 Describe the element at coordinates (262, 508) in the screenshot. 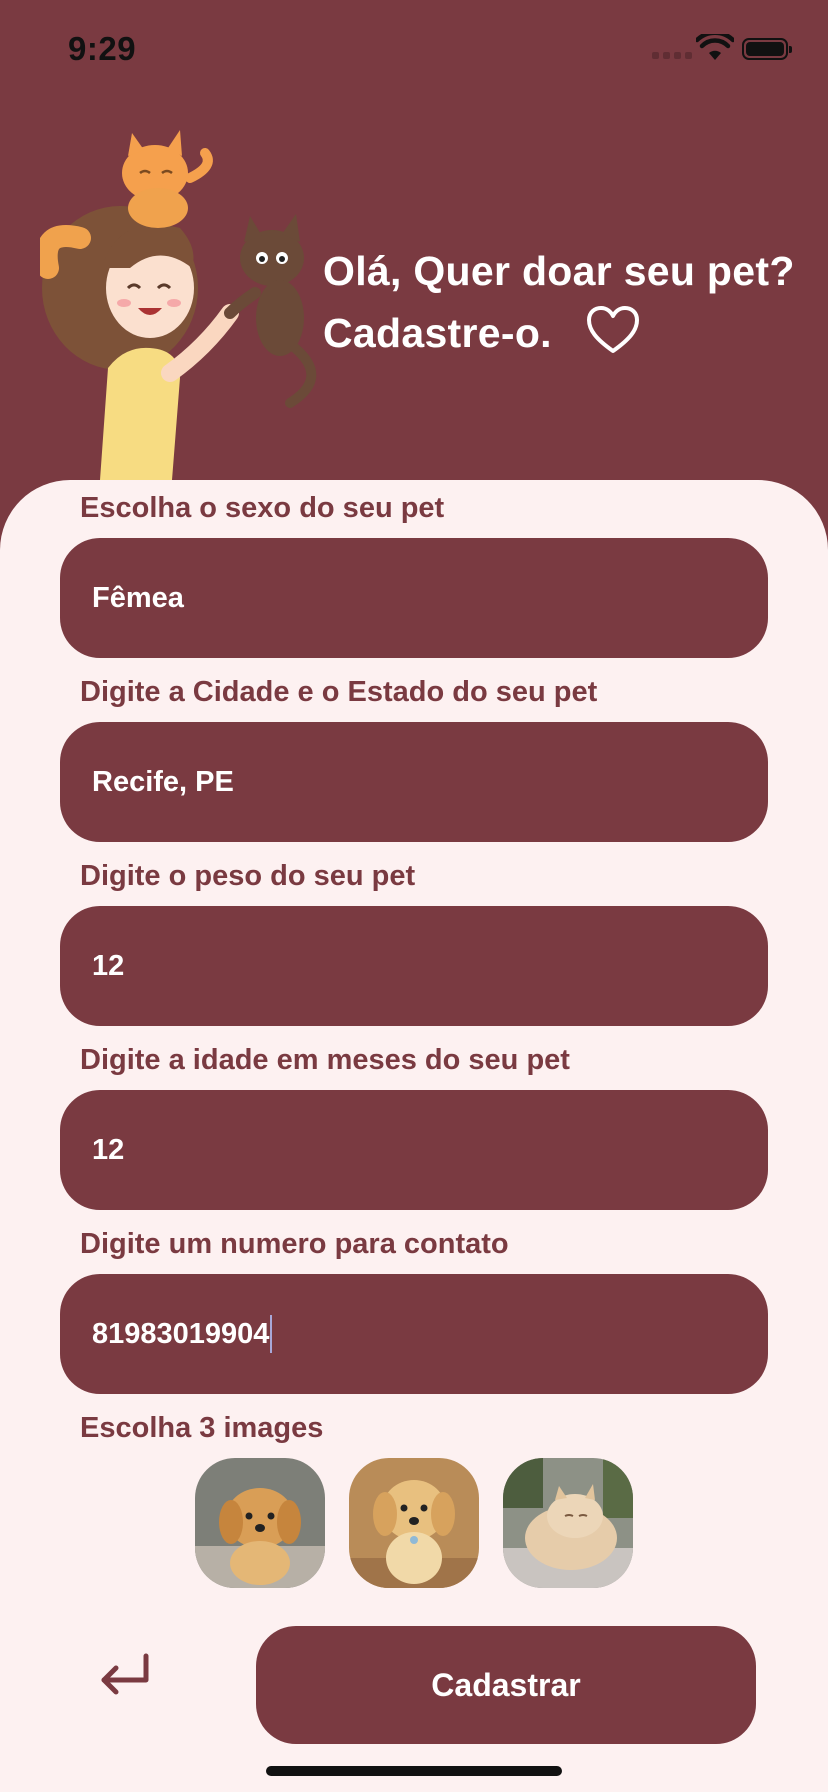

I see `sex-label: Escolha o sexo do seu pet` at that location.